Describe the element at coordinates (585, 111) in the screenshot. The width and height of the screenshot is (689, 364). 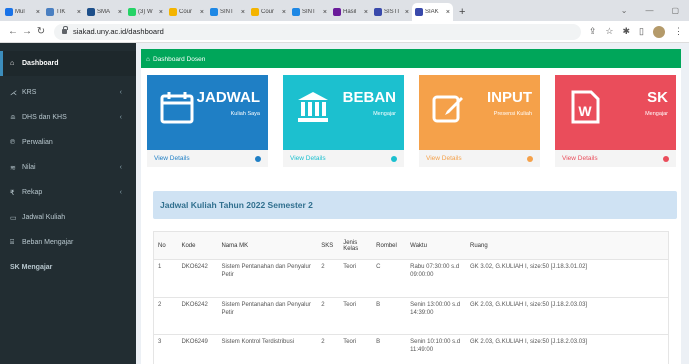
I see `svg-text: W` at that location.